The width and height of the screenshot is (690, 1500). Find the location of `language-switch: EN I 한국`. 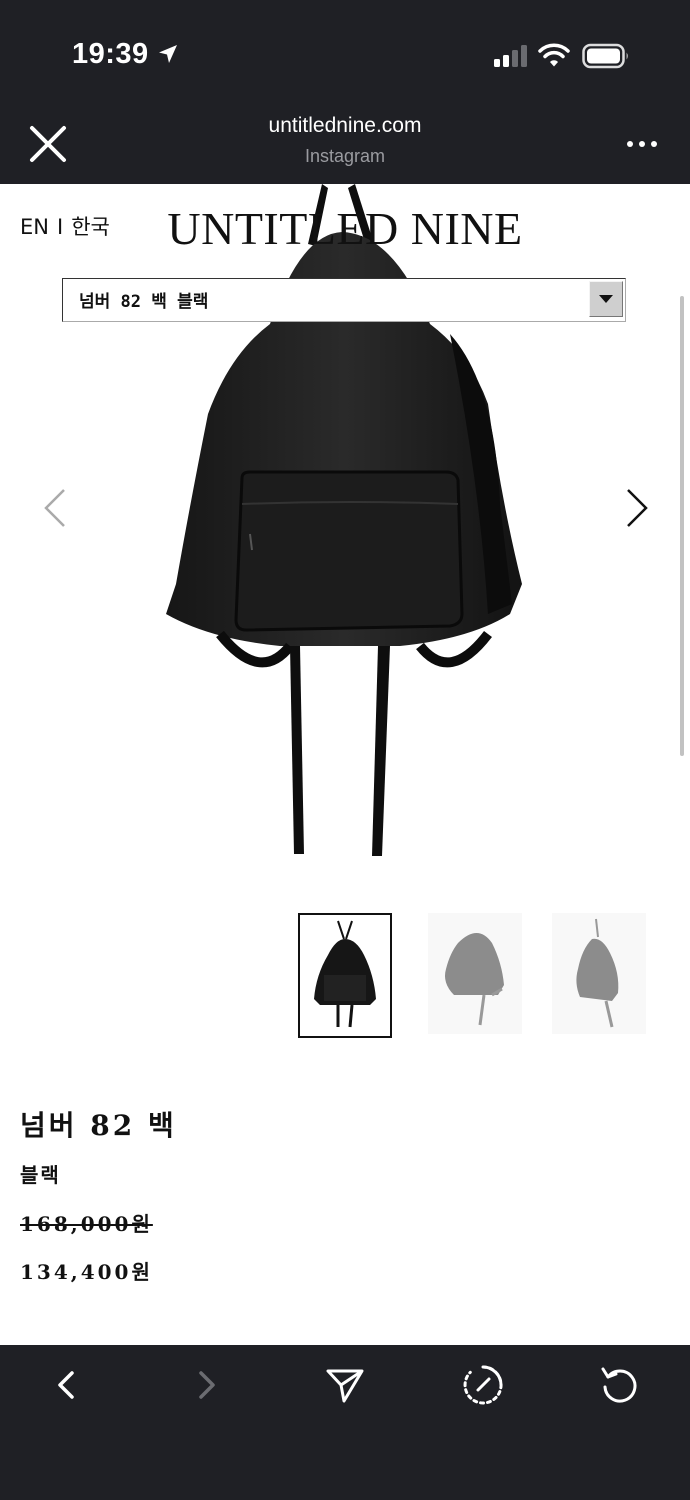

language-switch: EN I 한국 is located at coordinates (65, 226).